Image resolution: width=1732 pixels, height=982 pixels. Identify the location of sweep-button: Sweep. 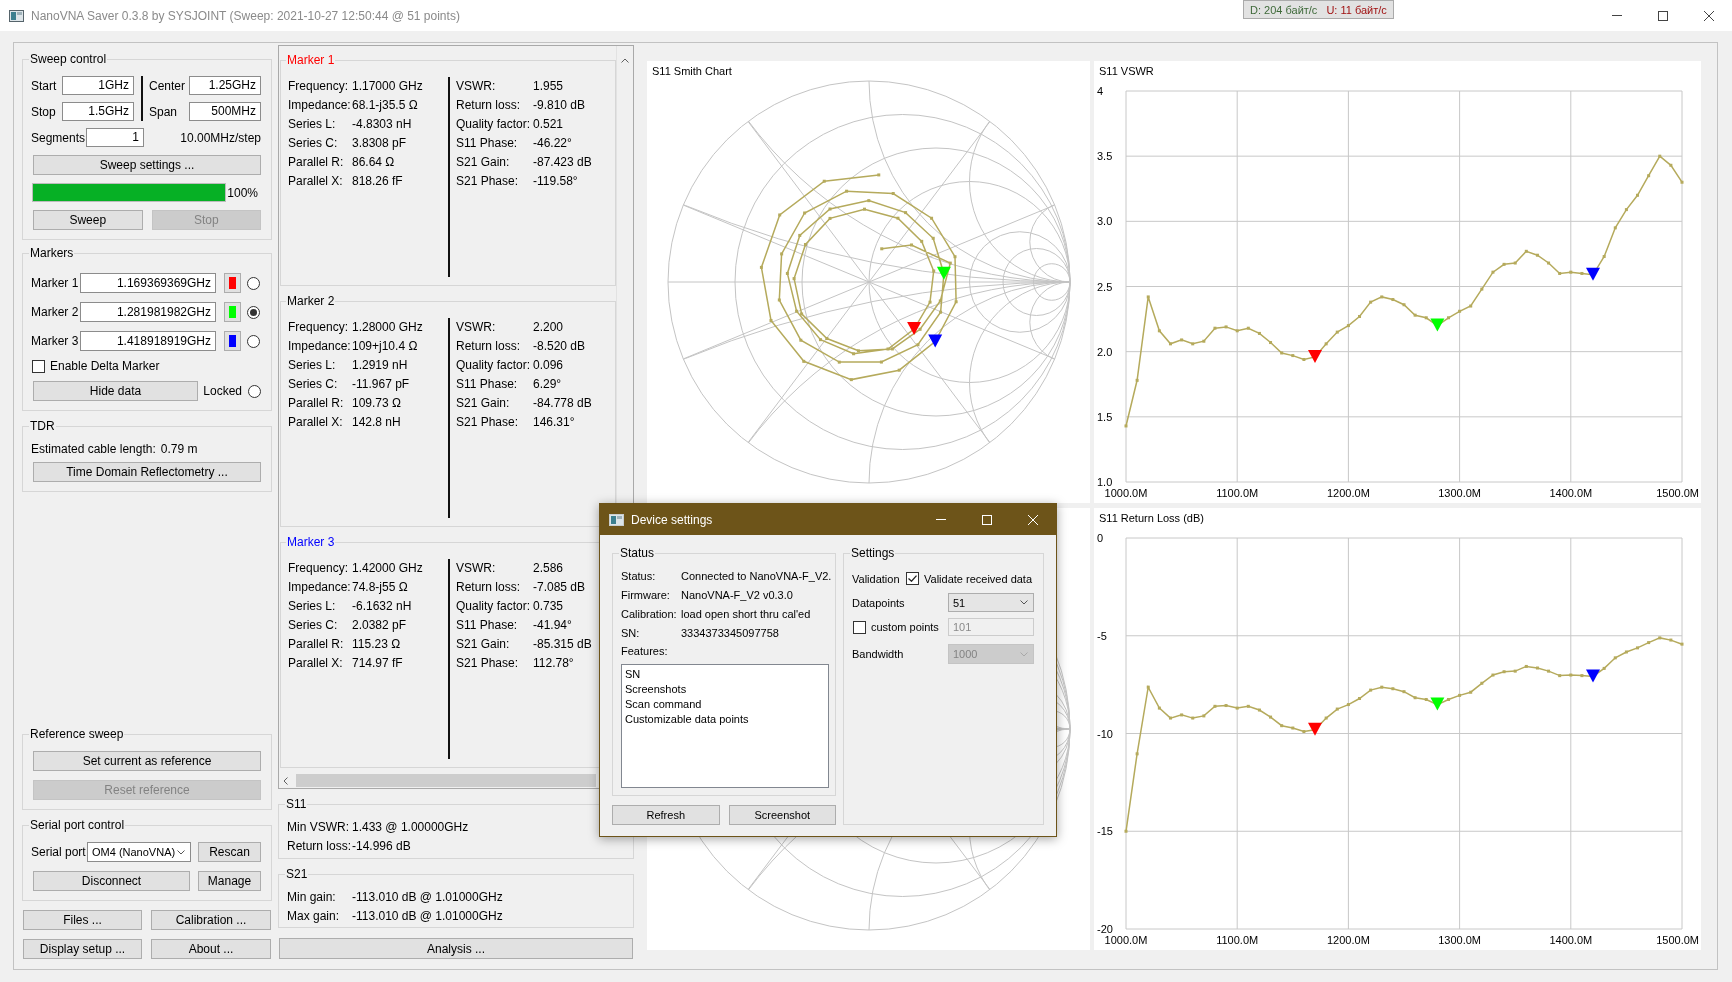
(88, 220).